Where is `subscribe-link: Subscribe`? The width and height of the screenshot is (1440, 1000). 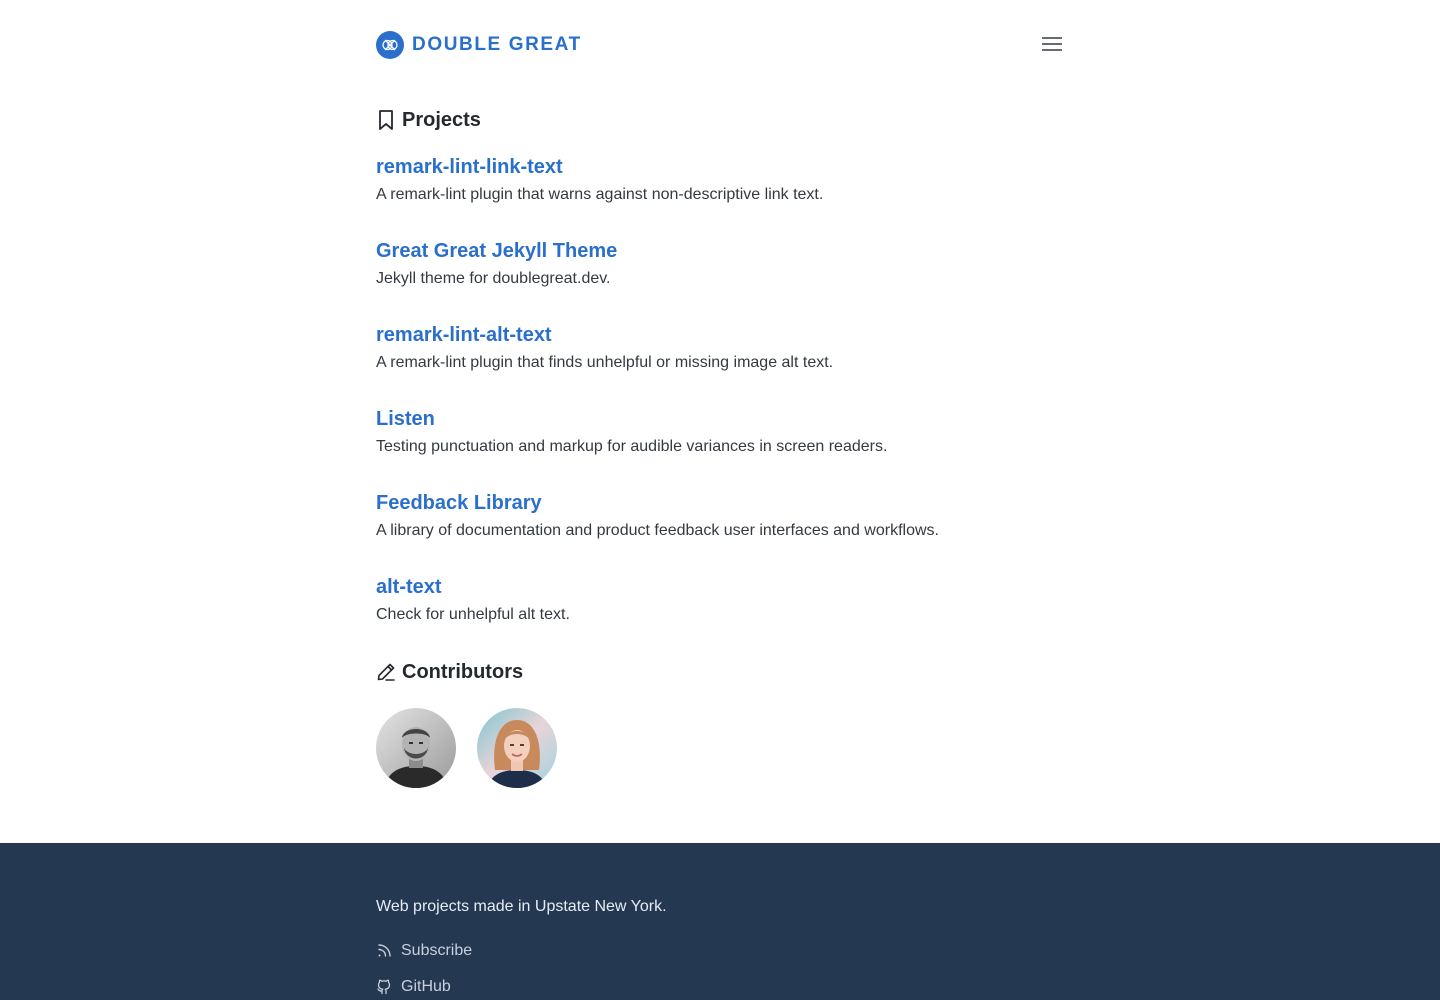
subscribe-link: Subscribe is located at coordinates (424, 951).